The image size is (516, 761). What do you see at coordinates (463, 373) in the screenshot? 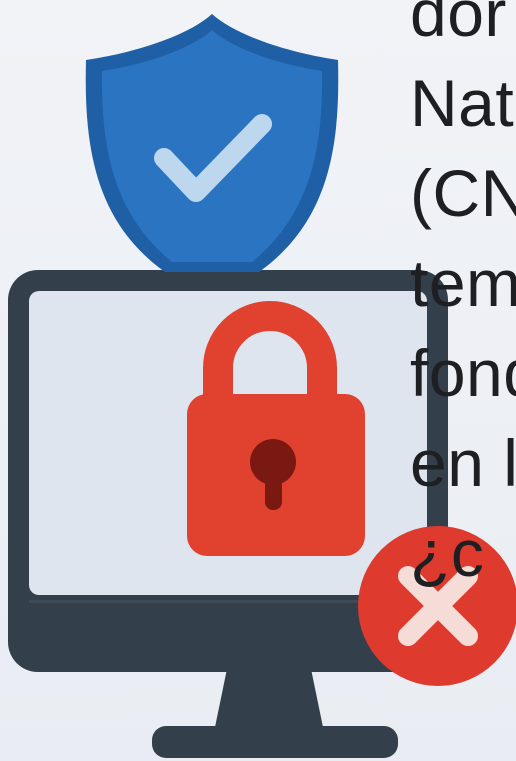
I see `text-line: fond` at bounding box center [463, 373].